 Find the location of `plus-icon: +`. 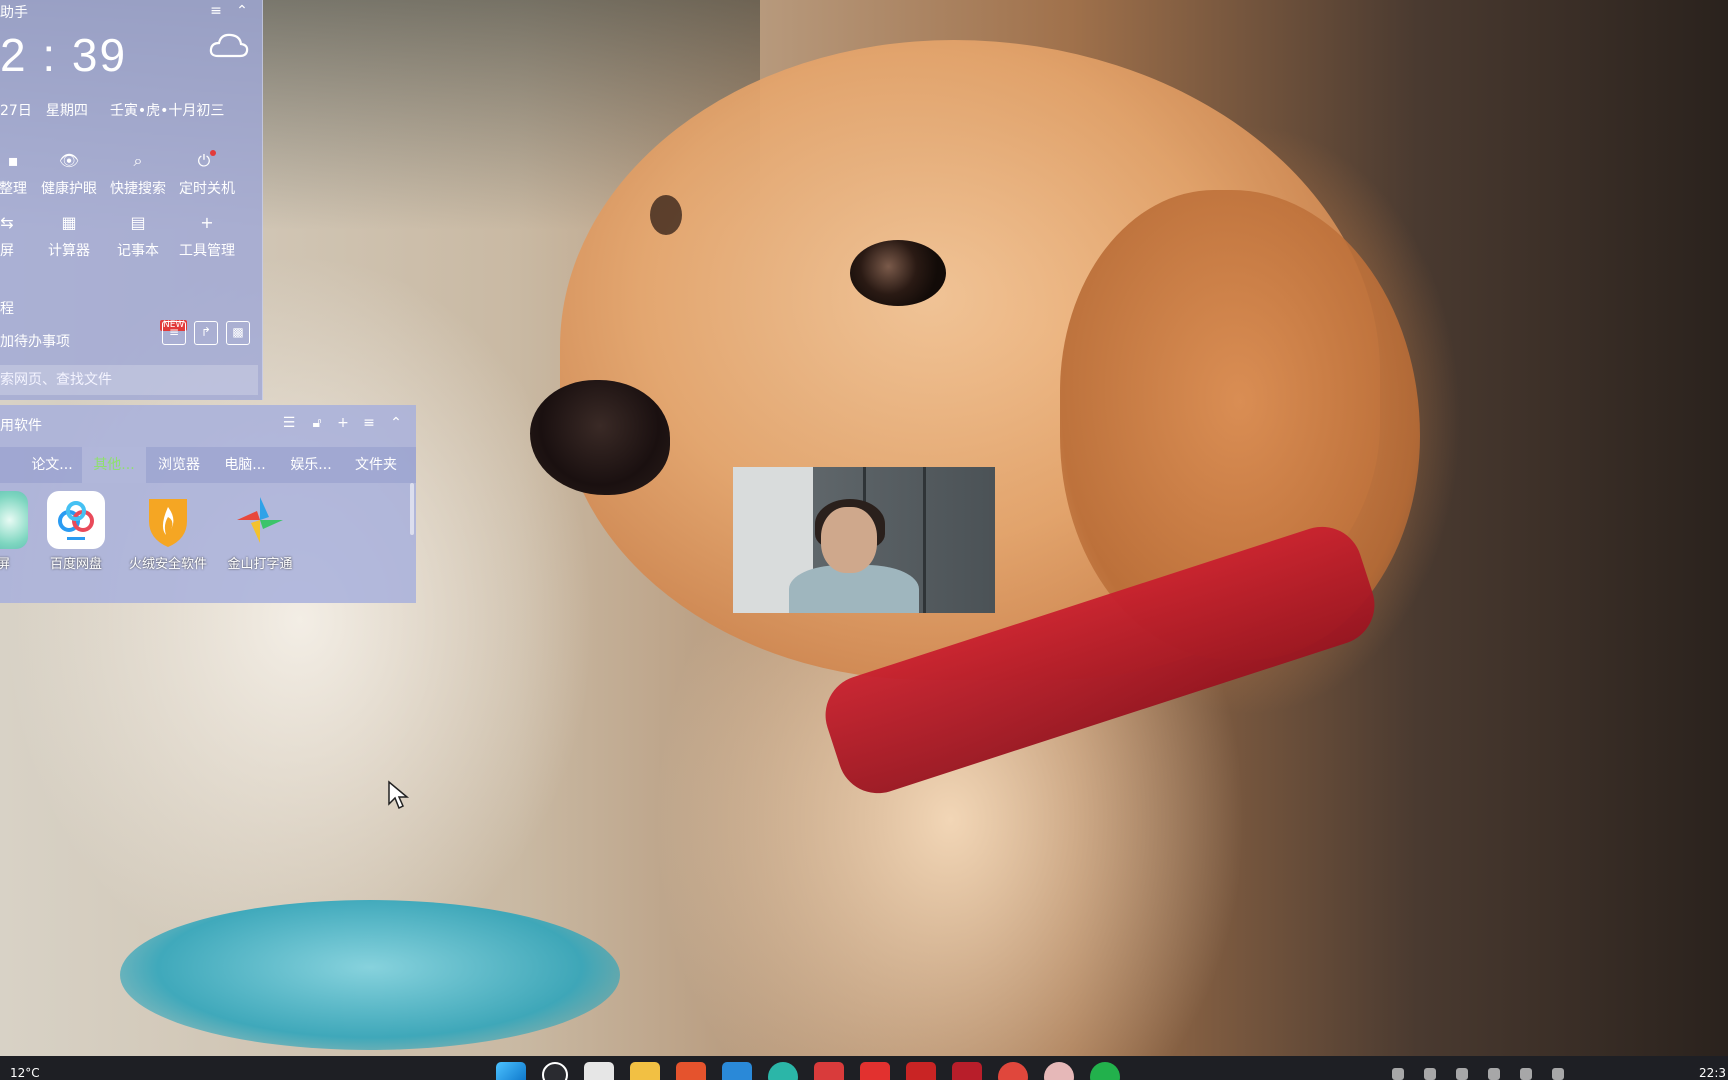

plus-icon: + is located at coordinates (207, 222).